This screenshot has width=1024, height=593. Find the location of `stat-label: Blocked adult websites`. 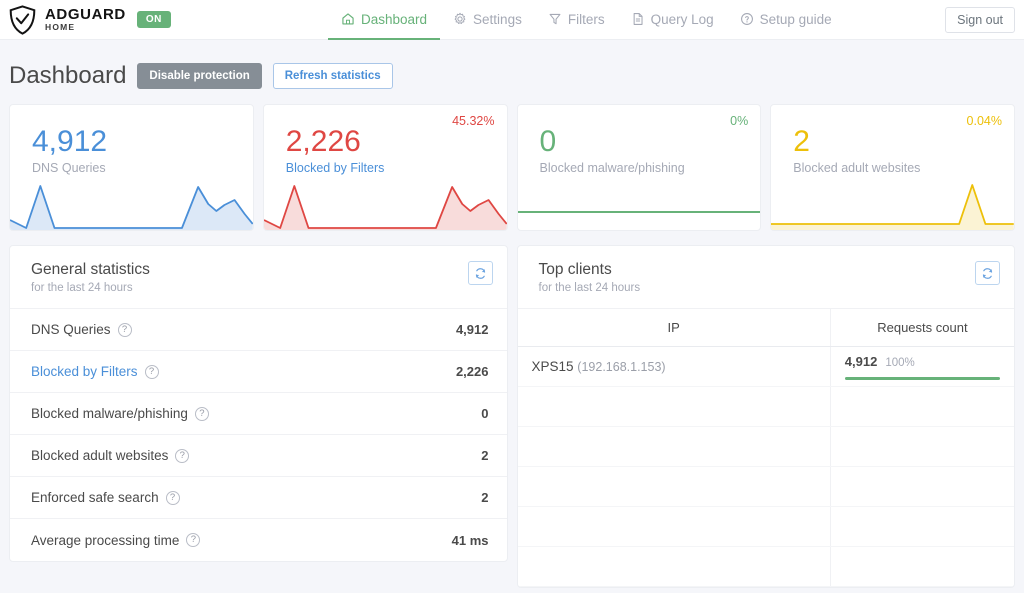

stat-label: Blocked adult websites is located at coordinates (100, 455).